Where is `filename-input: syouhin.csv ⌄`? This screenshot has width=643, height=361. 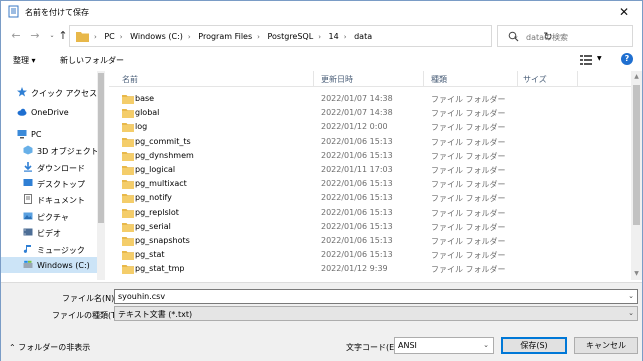 filename-input: syouhin.csv ⌄ is located at coordinates (376, 296).